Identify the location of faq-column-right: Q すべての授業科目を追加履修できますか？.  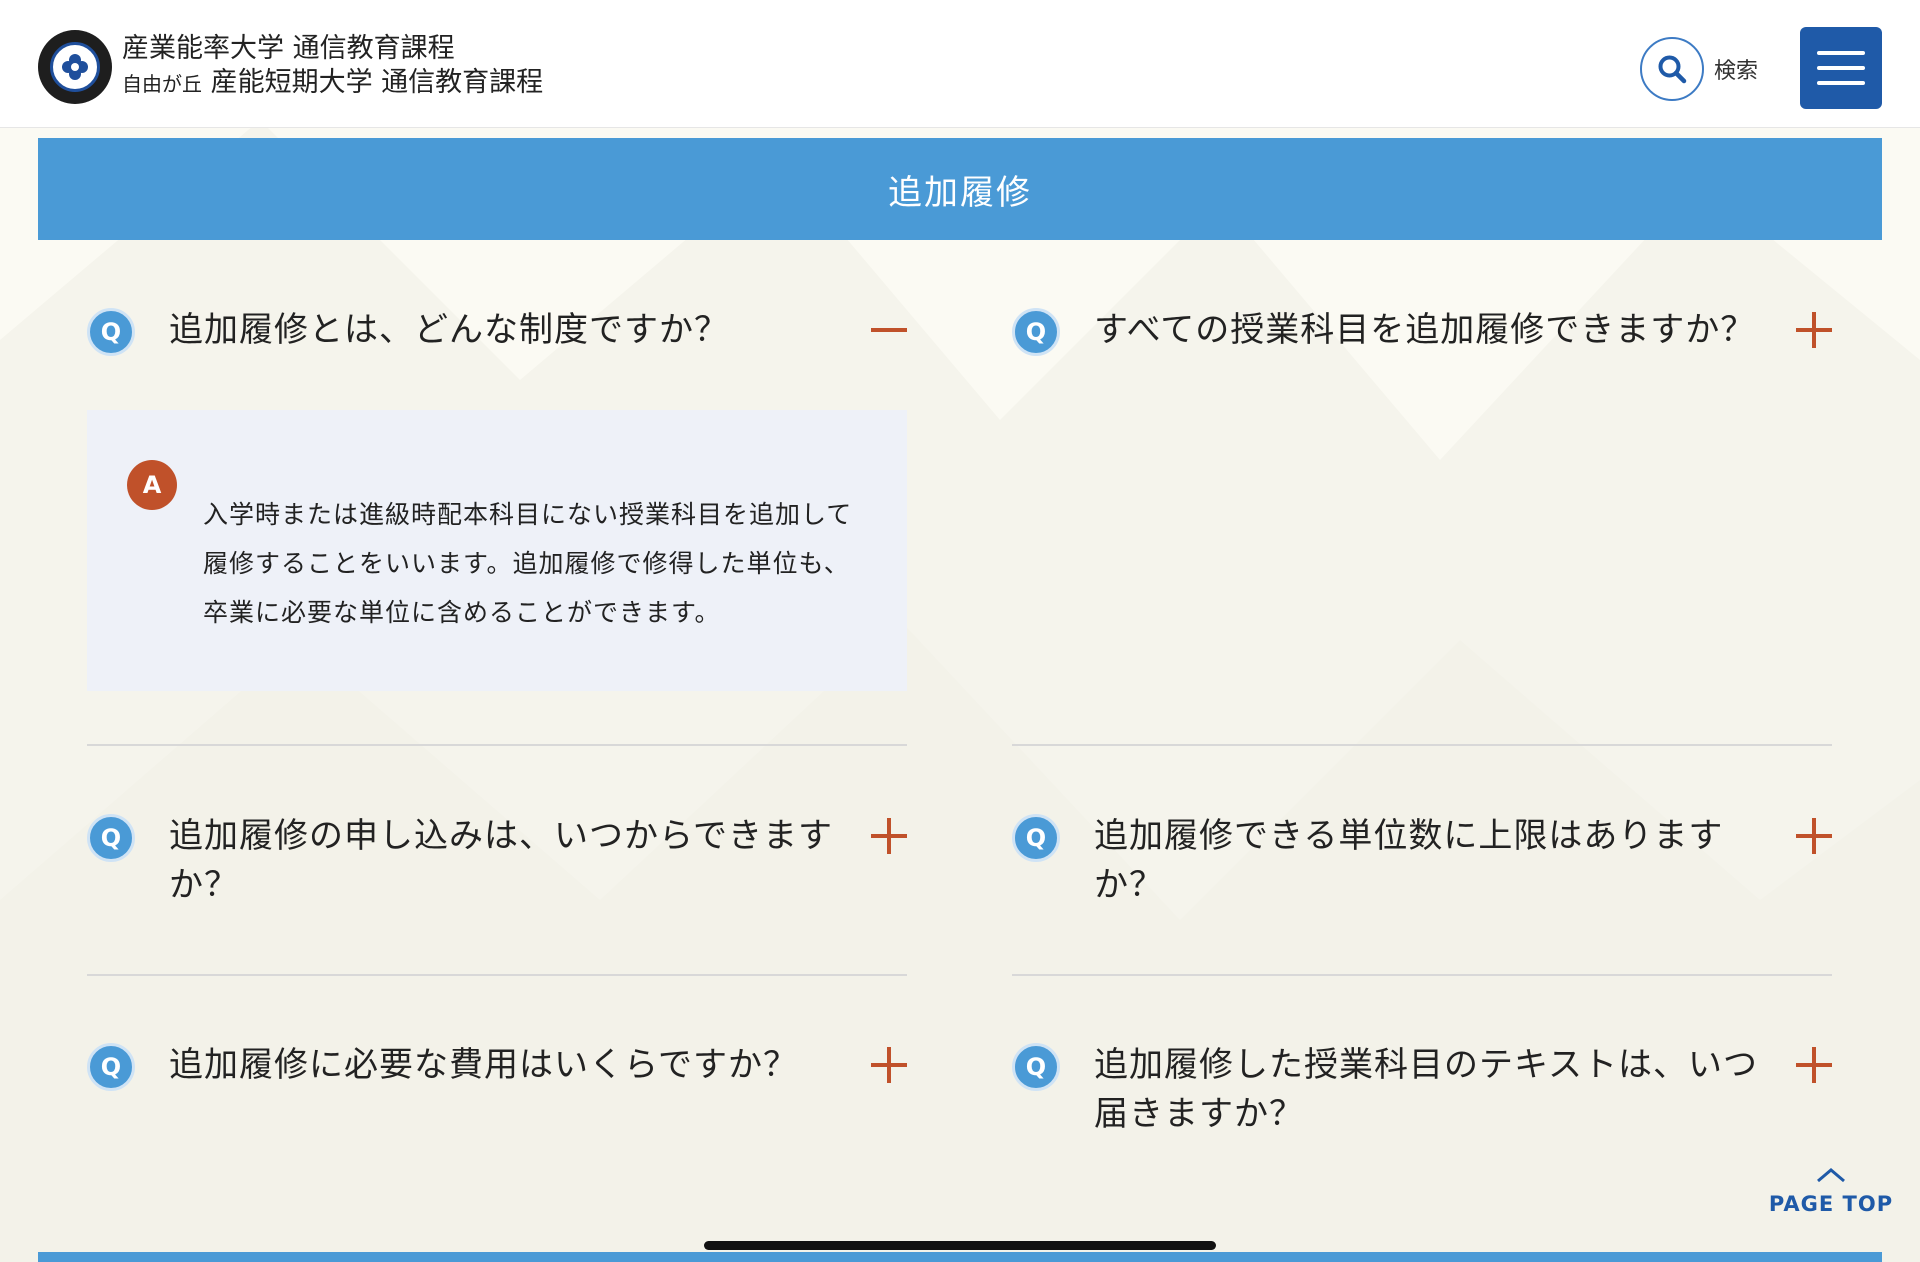
(1422, 331).